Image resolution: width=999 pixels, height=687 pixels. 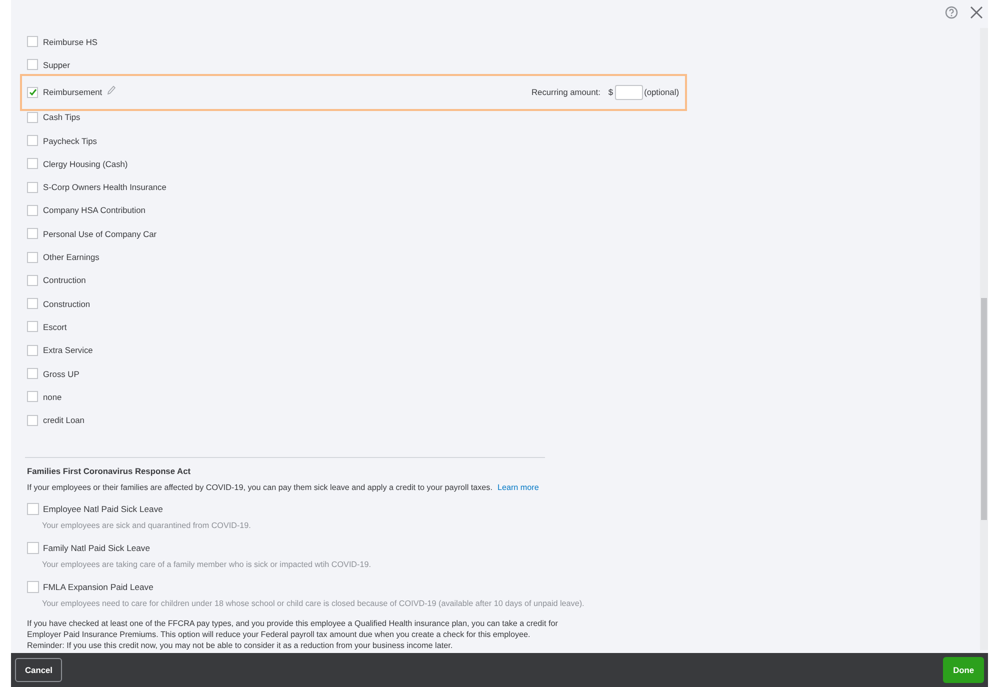 What do you see at coordinates (55, 327) in the screenshot?
I see `pay-type-label: Escort` at bounding box center [55, 327].